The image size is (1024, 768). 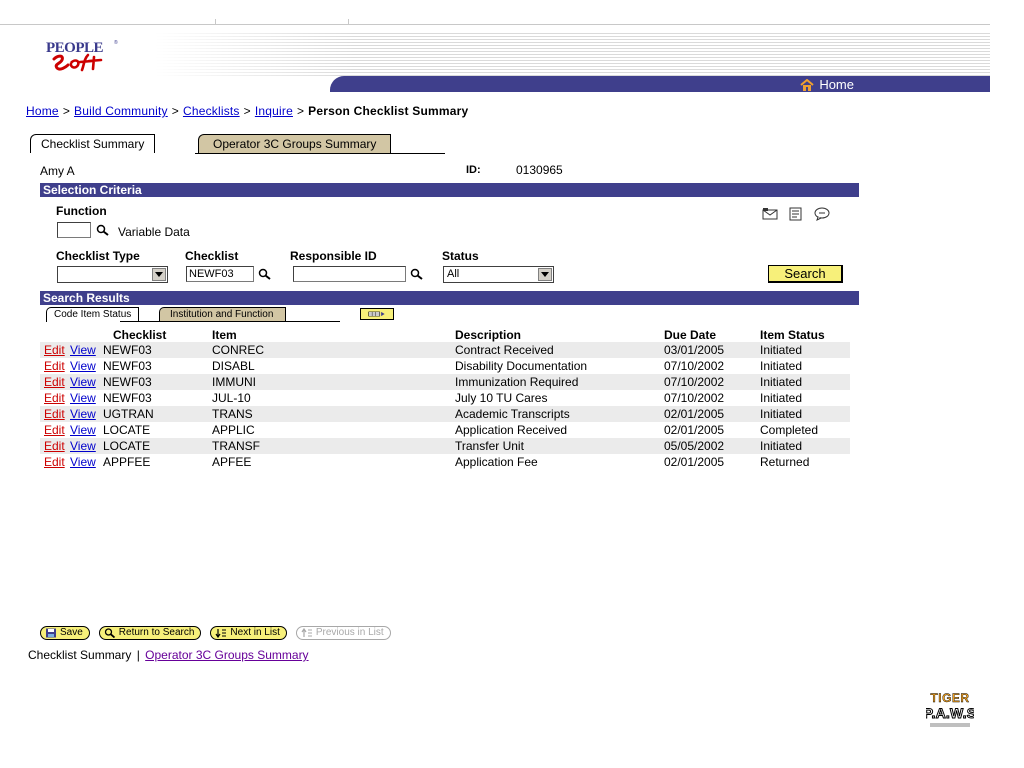 I want to click on status-label: Status, so click(x=460, y=256).